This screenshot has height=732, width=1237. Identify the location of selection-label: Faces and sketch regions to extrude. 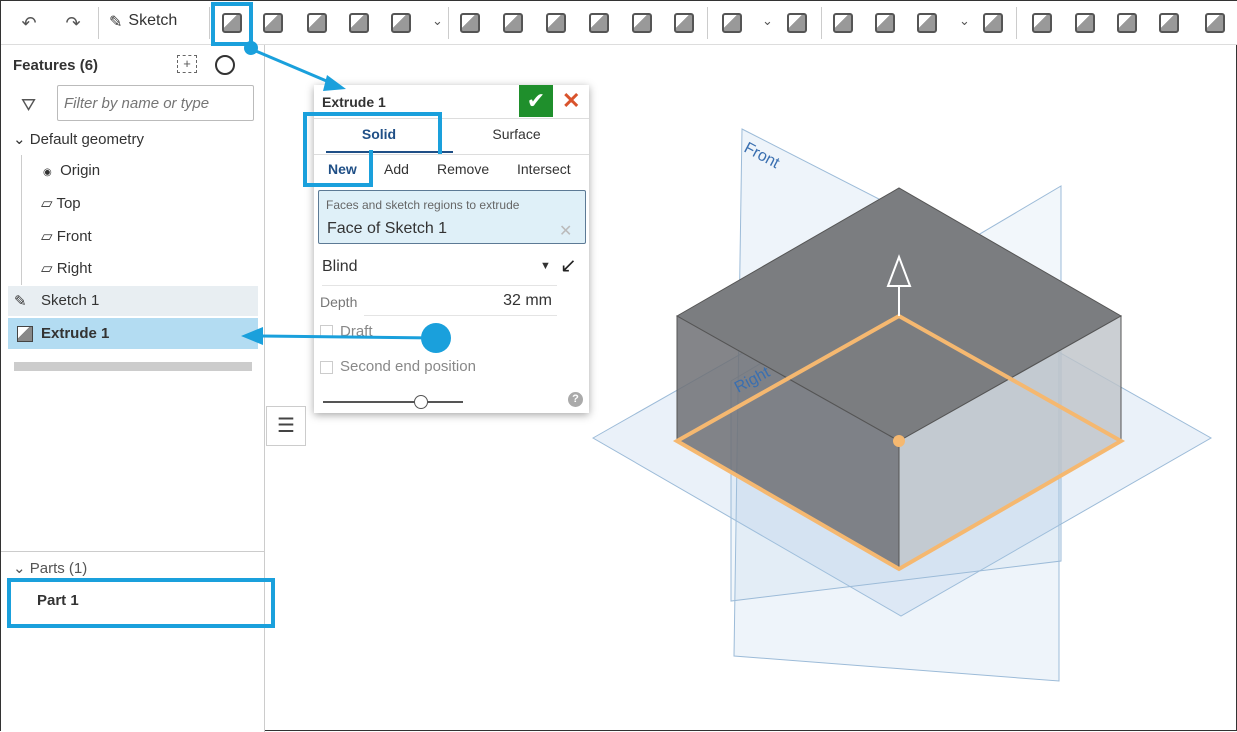
(423, 205).